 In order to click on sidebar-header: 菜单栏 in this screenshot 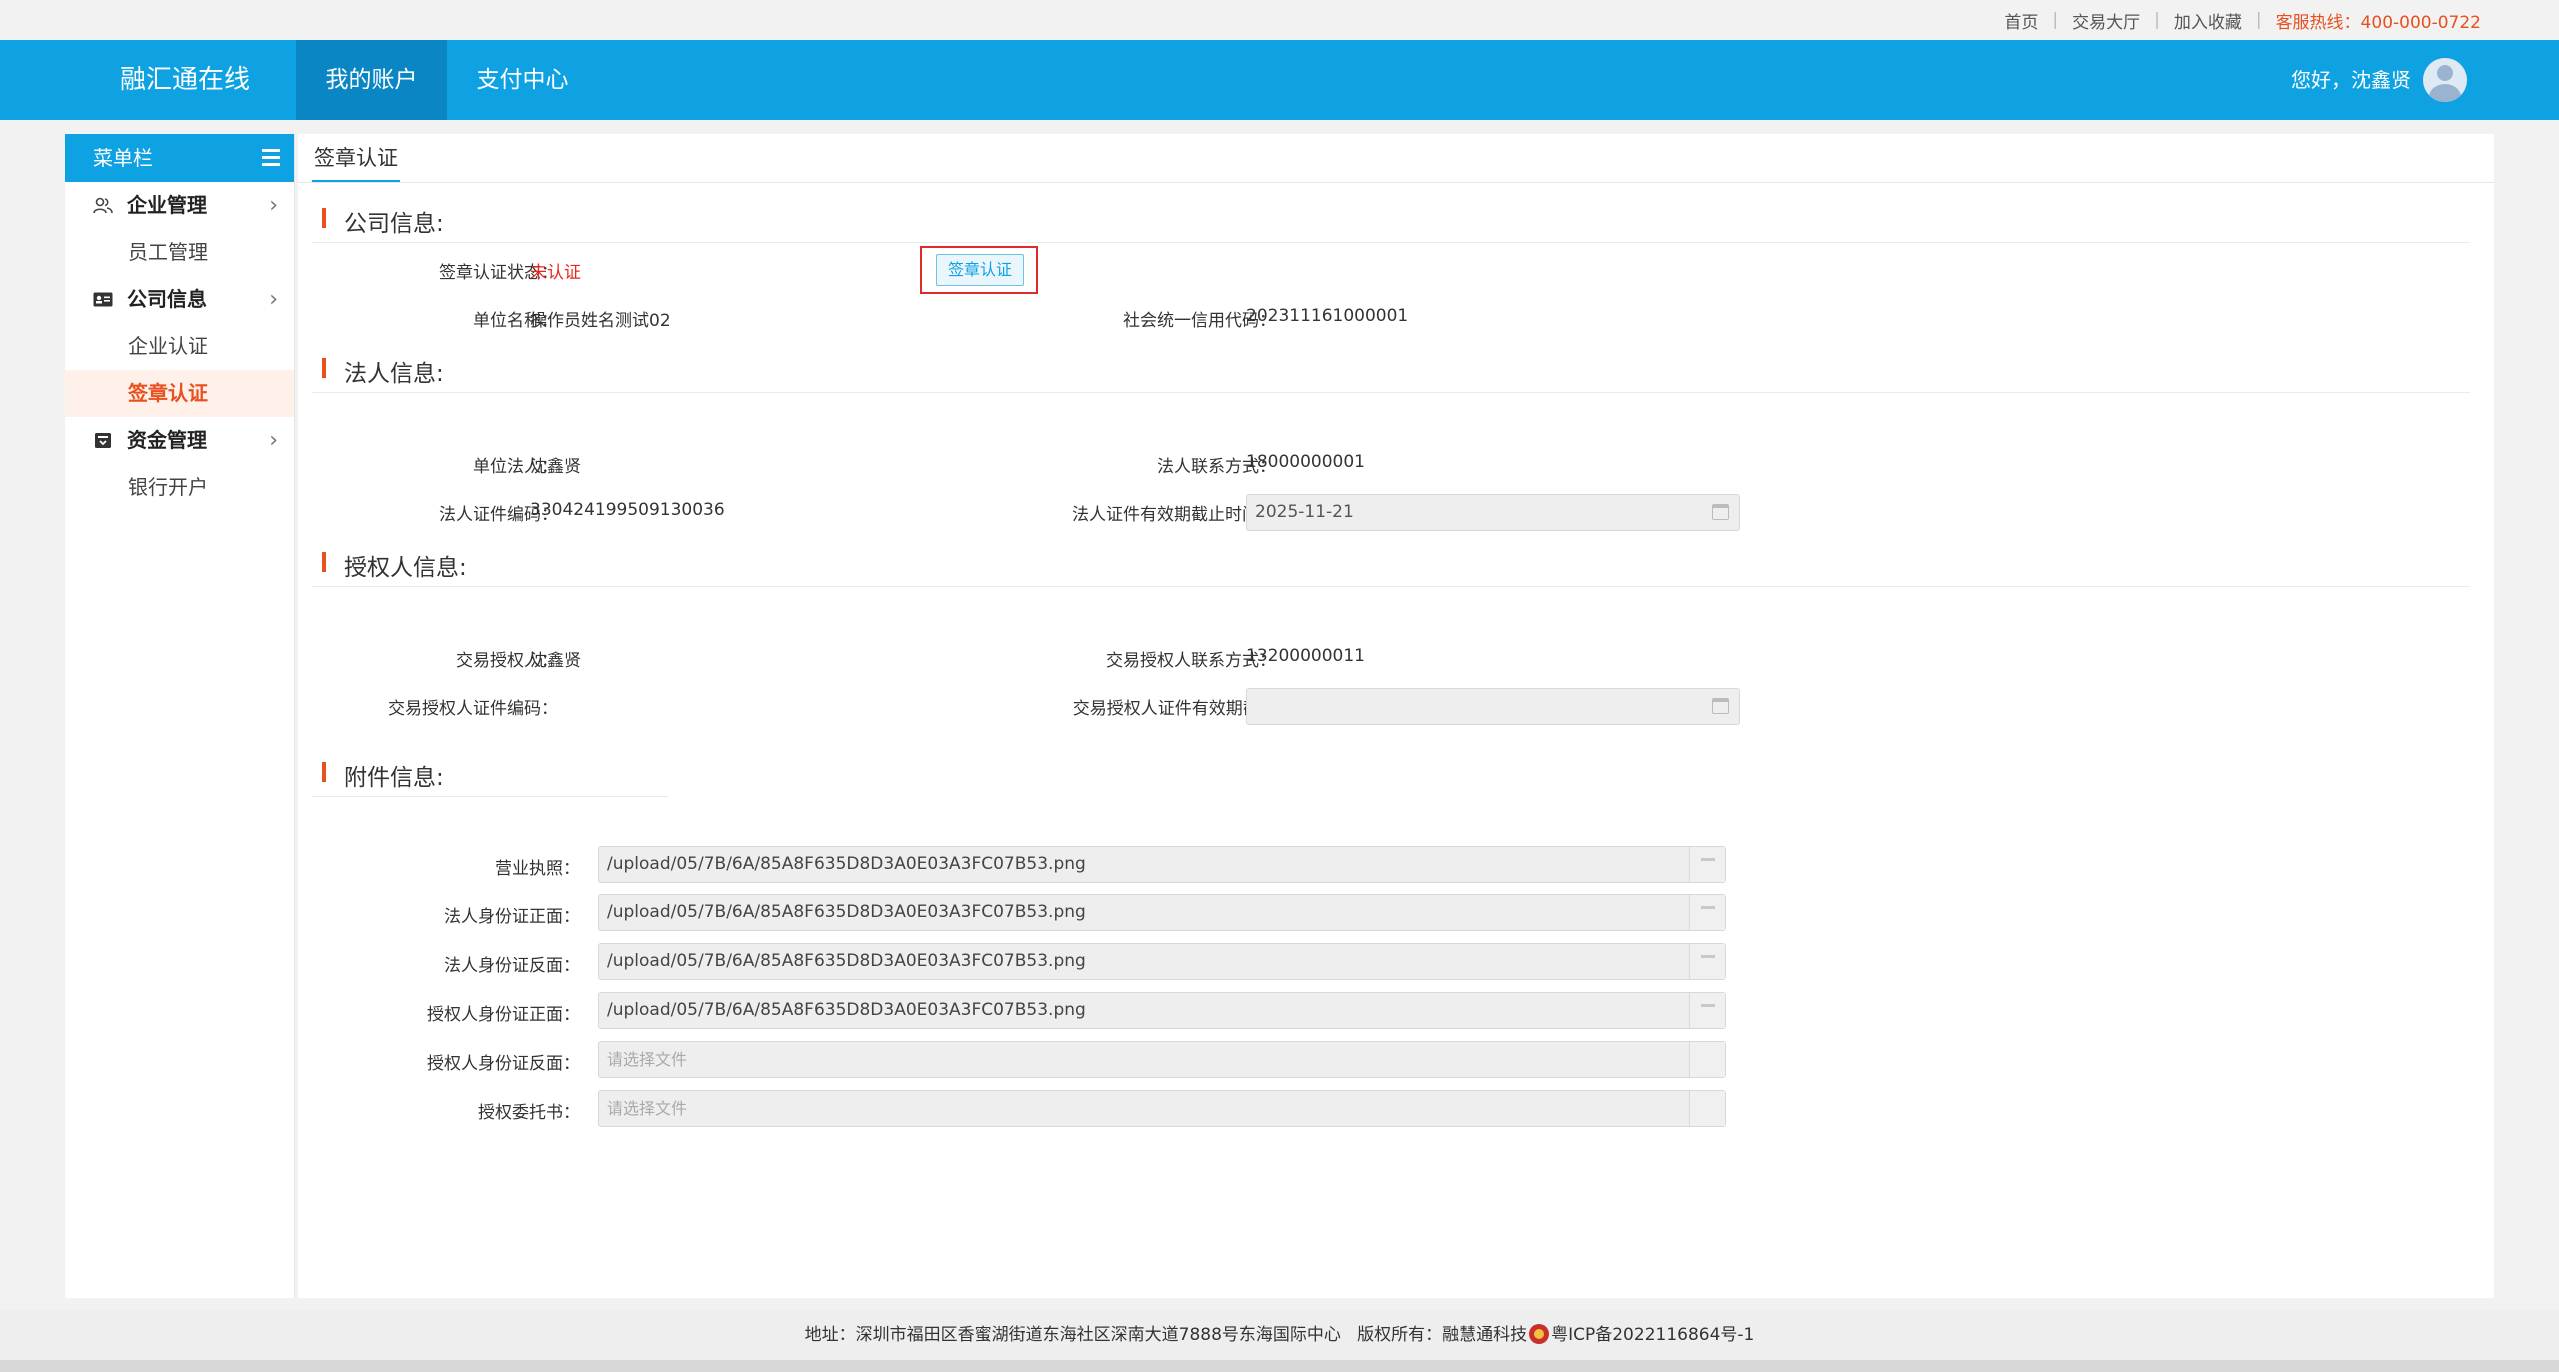, I will do `click(179, 158)`.